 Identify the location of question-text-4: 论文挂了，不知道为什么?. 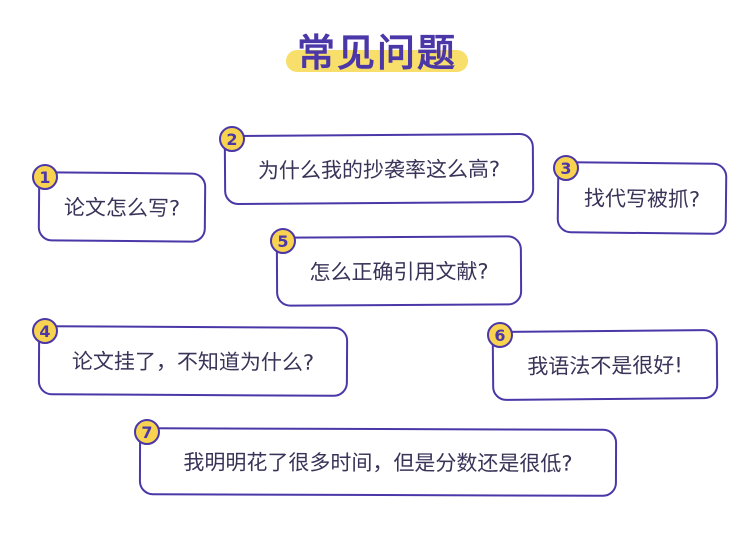
(193, 362).